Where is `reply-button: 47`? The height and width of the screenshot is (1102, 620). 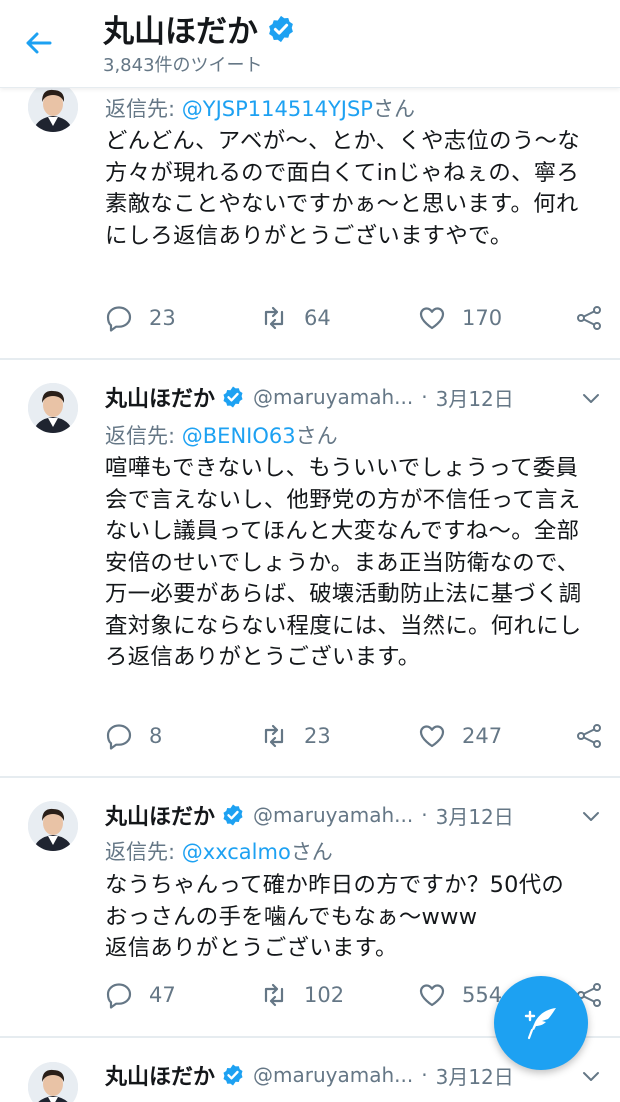 reply-button: 47 is located at coordinates (140, 995).